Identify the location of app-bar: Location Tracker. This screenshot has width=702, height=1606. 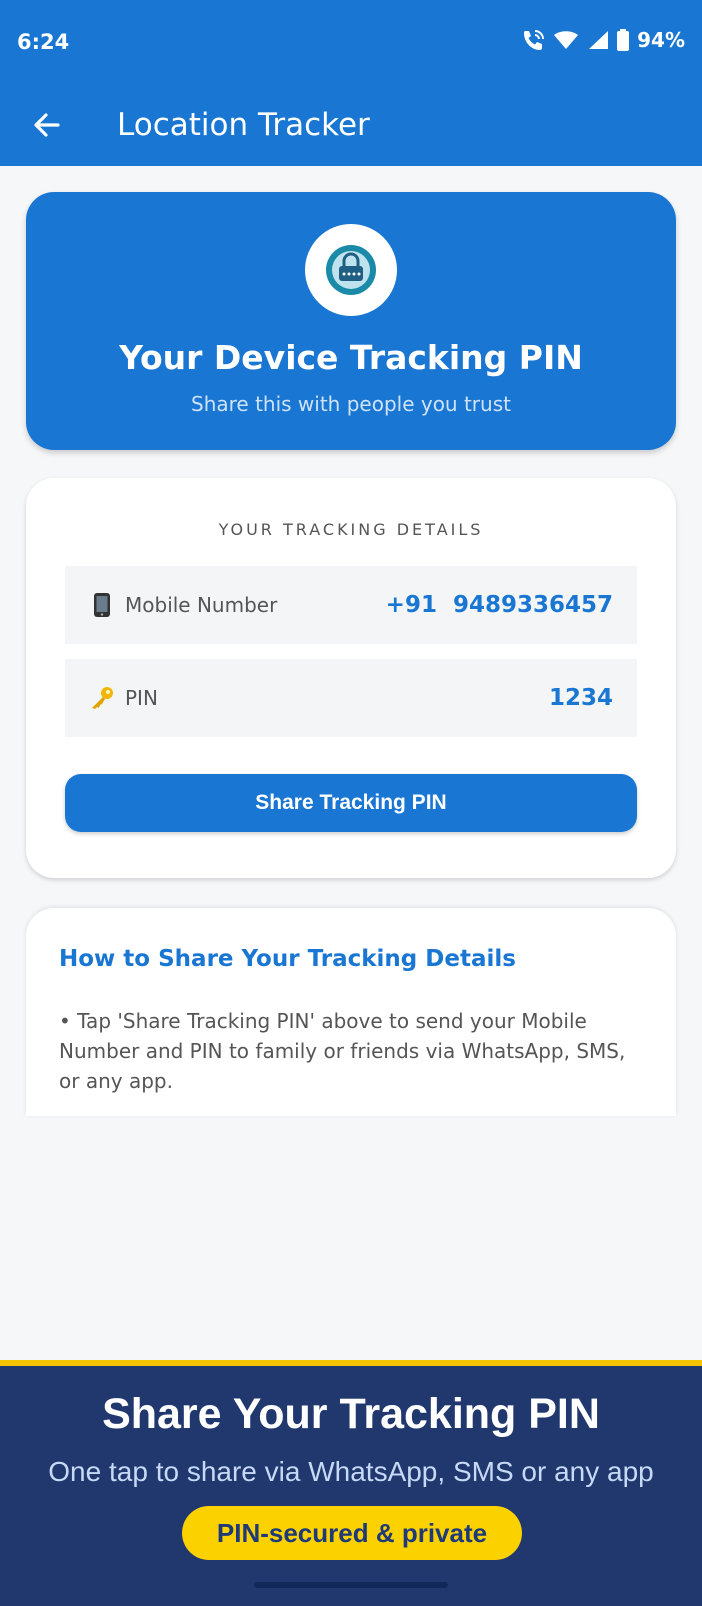
(351, 126).